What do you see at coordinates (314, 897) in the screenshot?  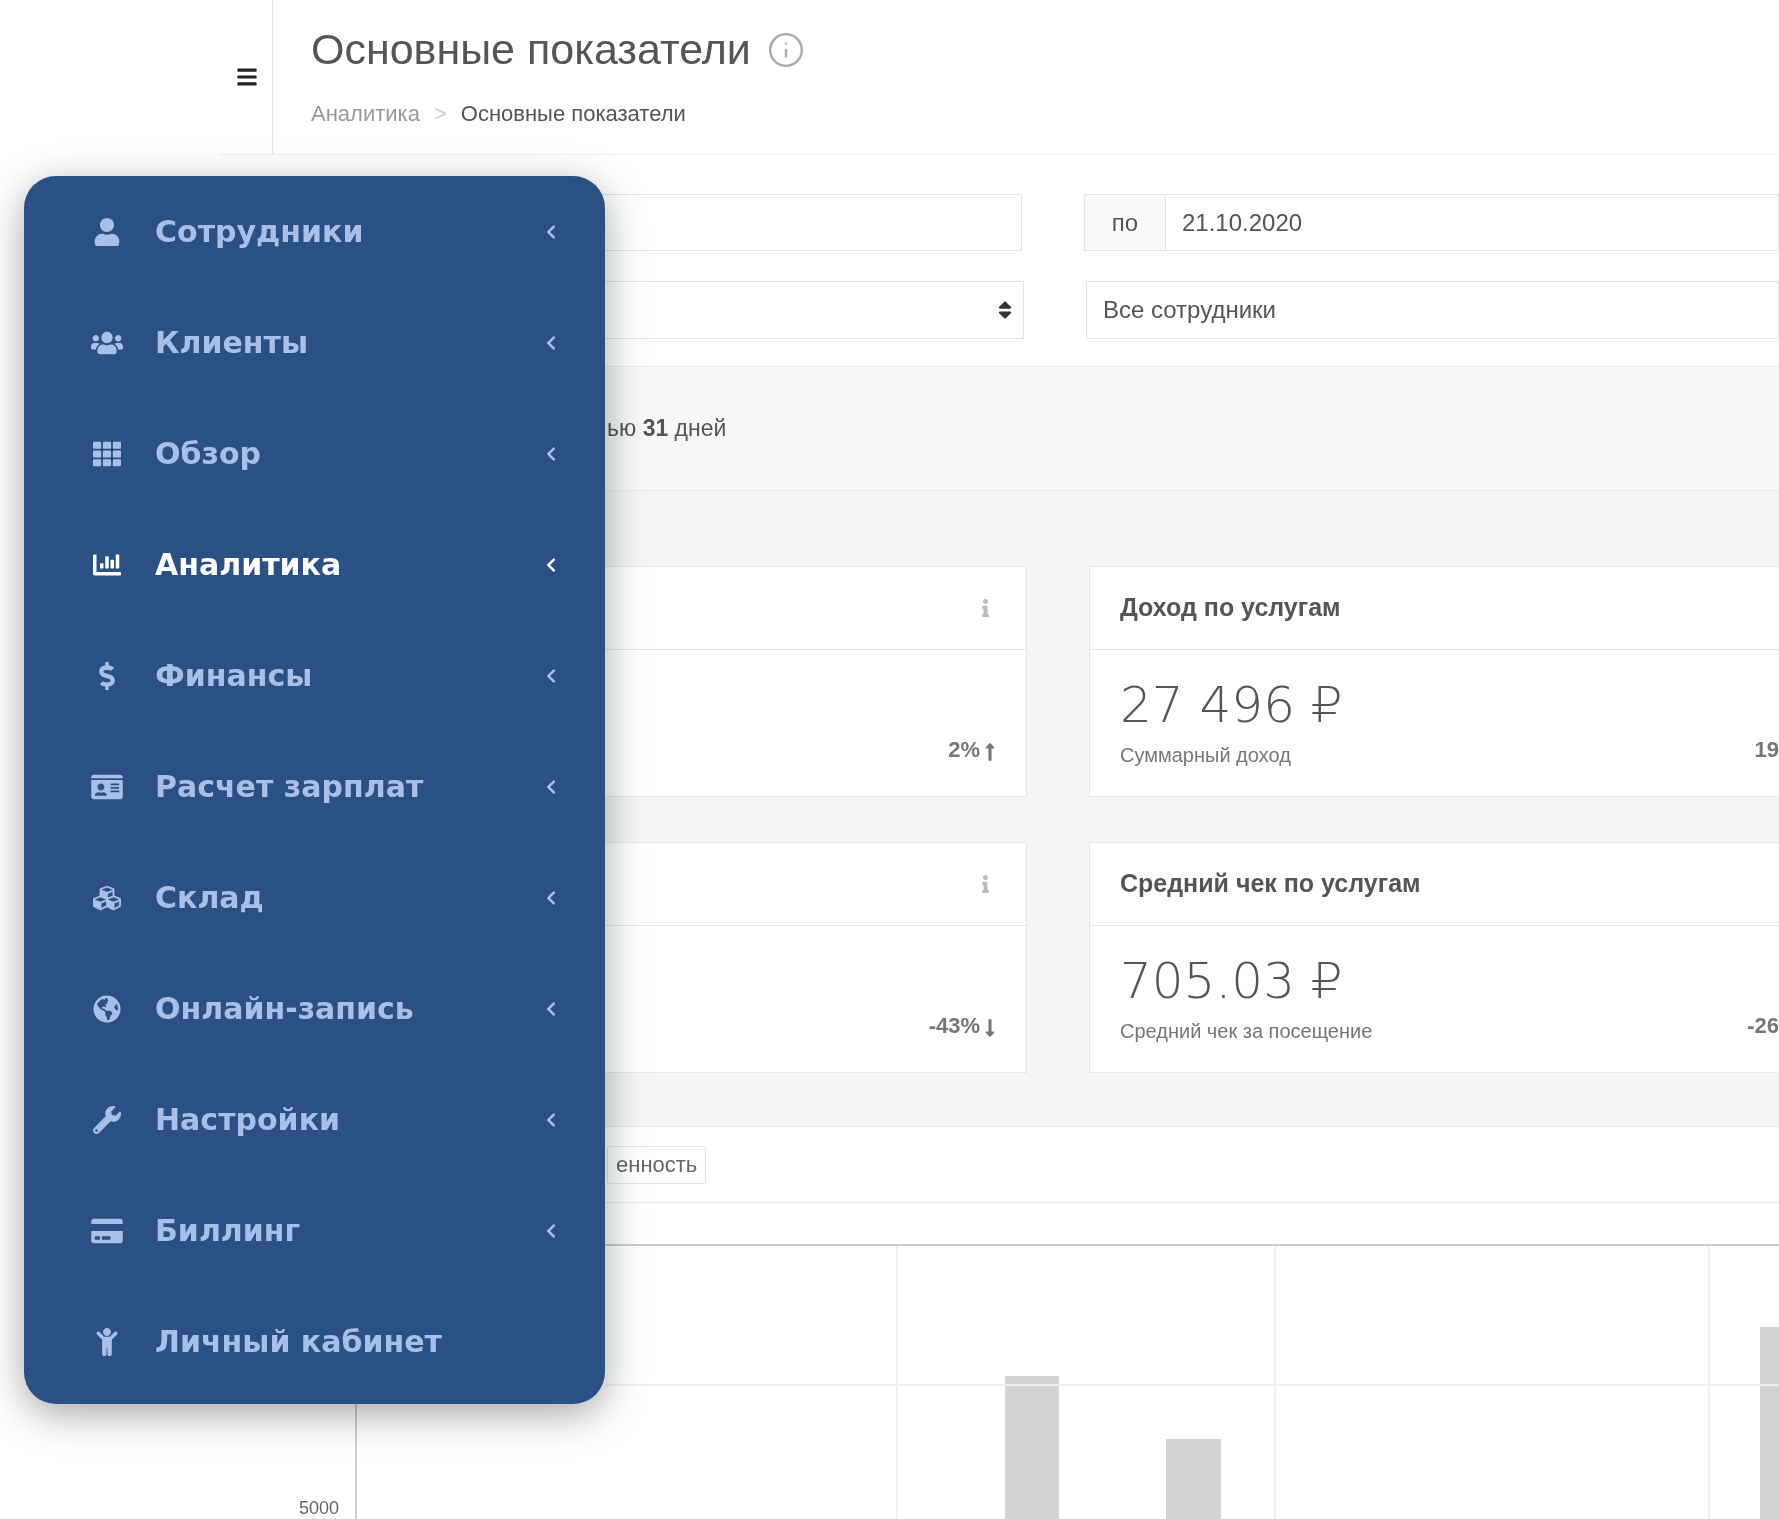 I see `menu-item: Склад` at bounding box center [314, 897].